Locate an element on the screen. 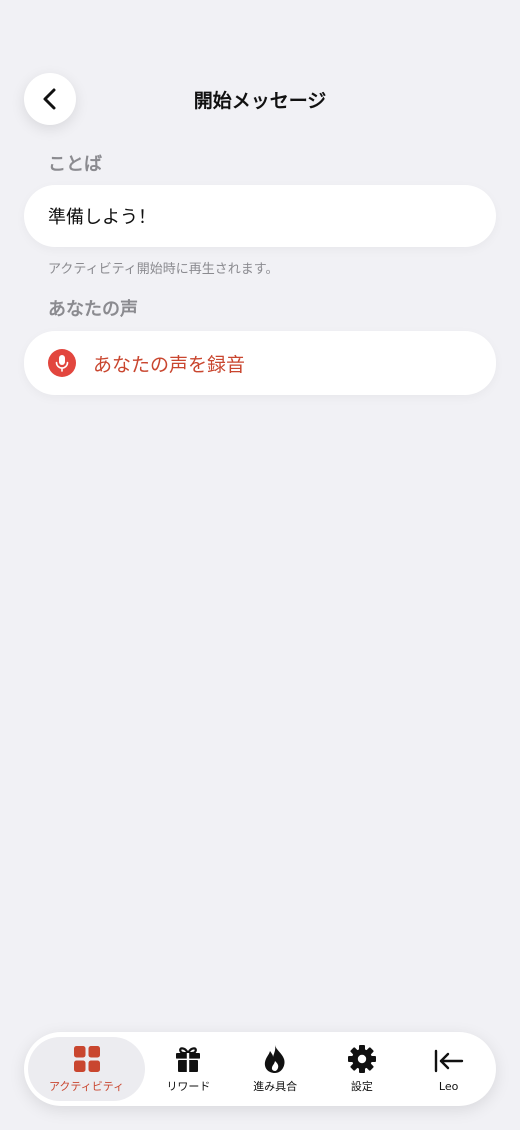 This screenshot has width=520, height=1130. microphone-icon is located at coordinates (62, 363).